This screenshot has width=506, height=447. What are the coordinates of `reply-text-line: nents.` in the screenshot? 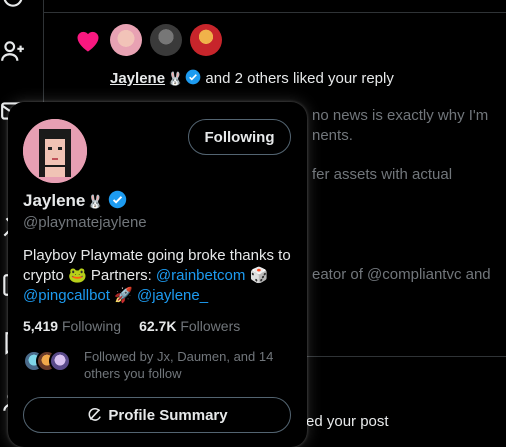 It's located at (332, 135).